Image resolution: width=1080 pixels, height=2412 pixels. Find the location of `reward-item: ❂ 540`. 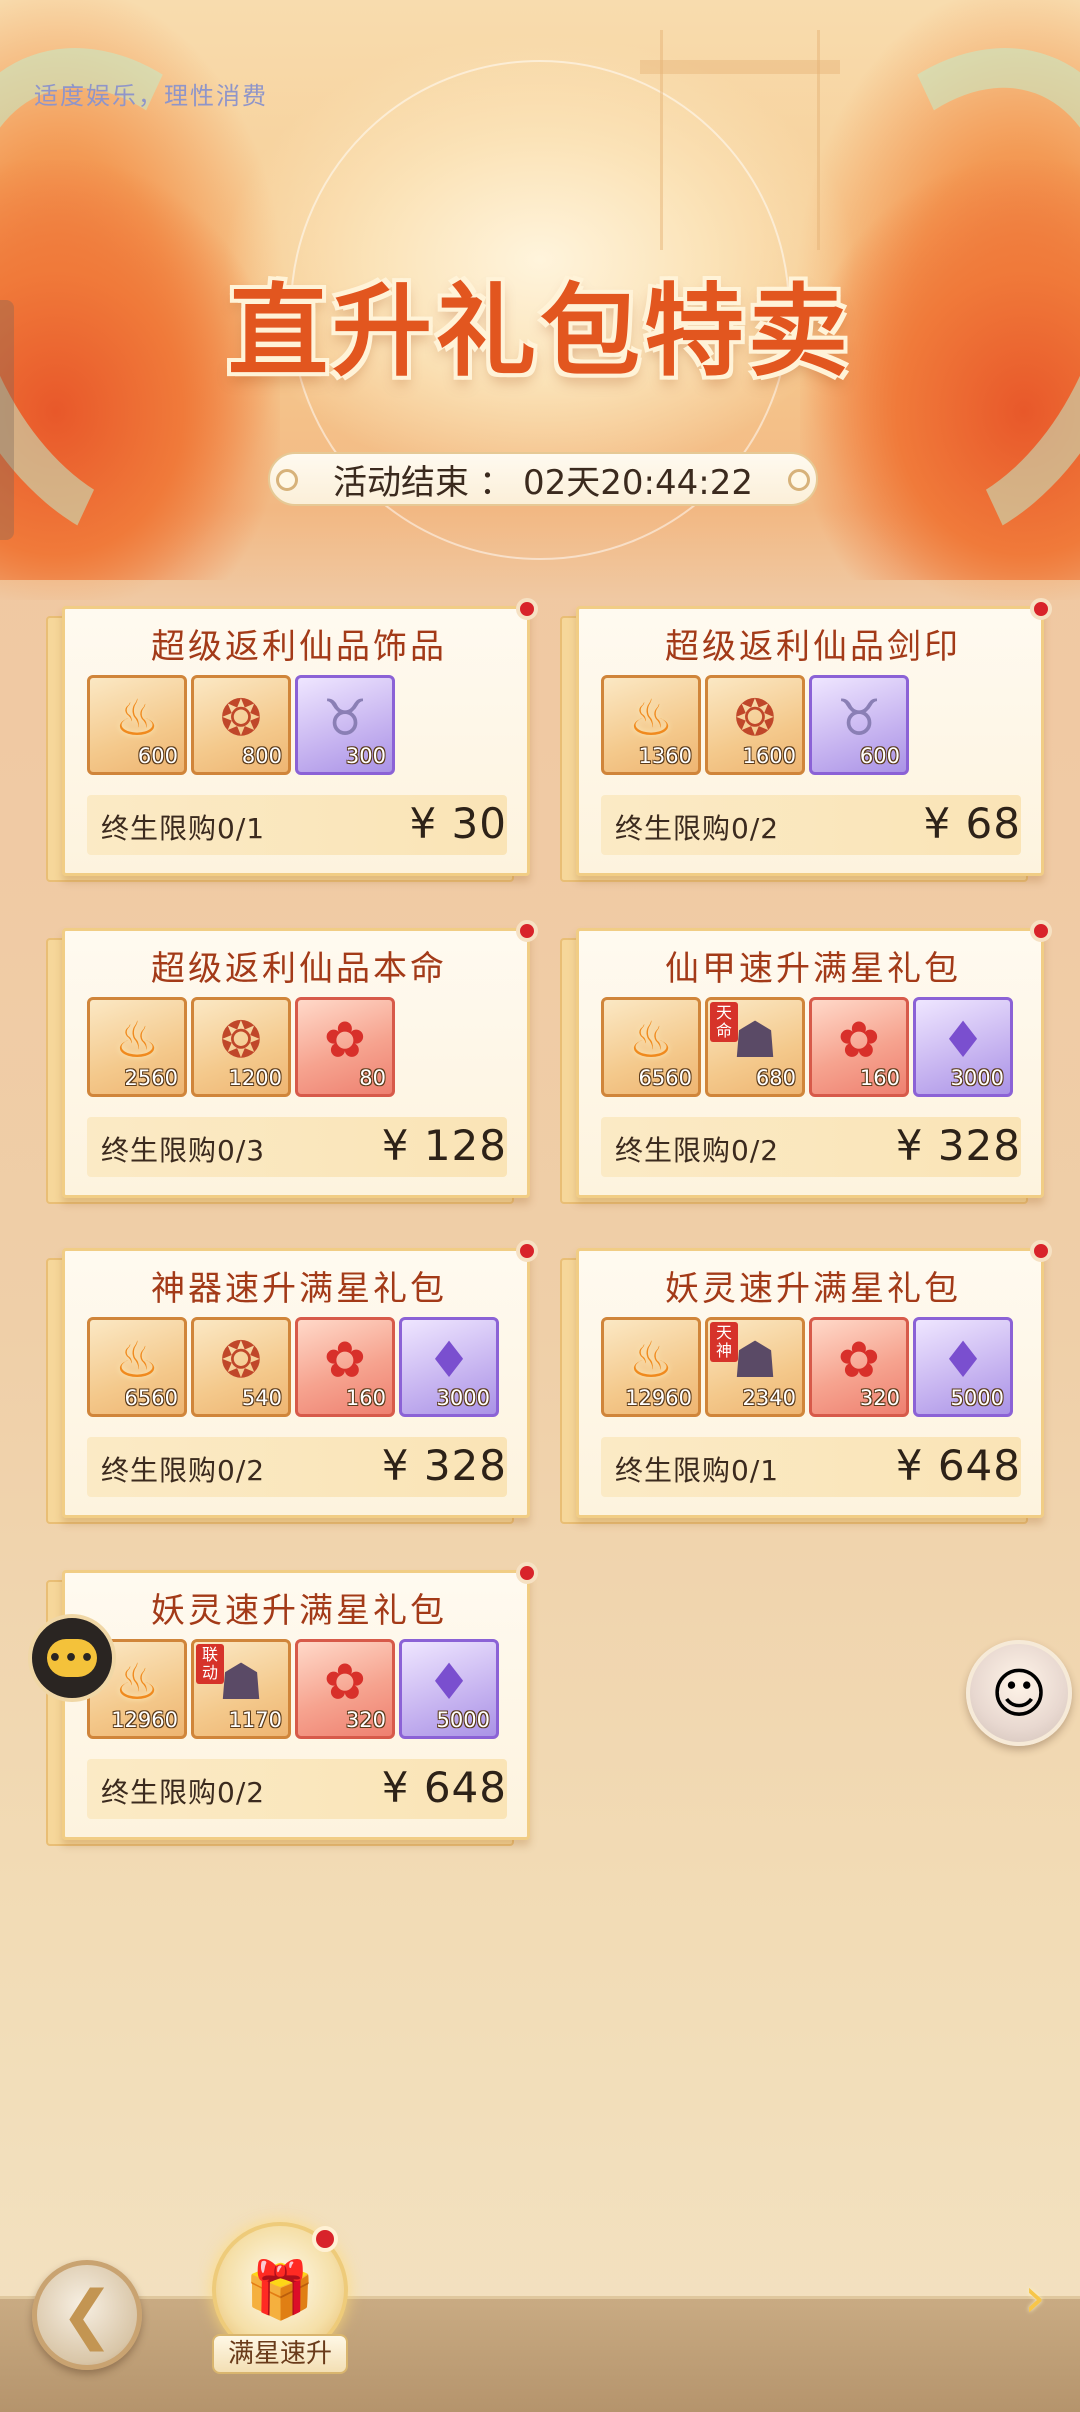

reward-item: ❂ 540 is located at coordinates (241, 1367).